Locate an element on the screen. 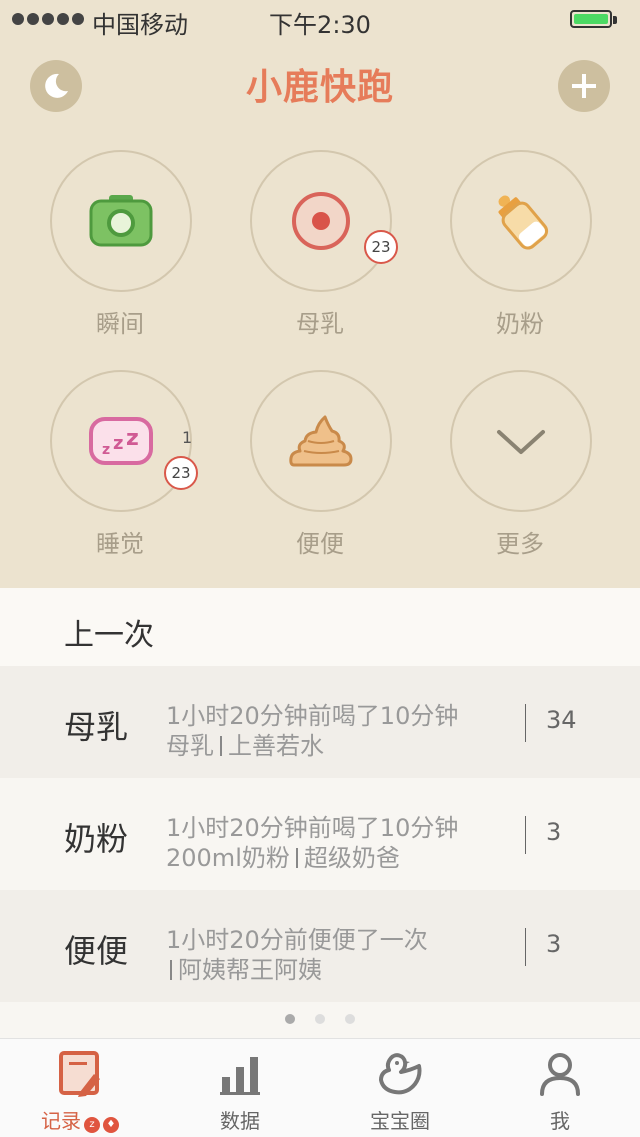 This screenshot has height=1137, width=640. record-icon is located at coordinates (79, 1074).